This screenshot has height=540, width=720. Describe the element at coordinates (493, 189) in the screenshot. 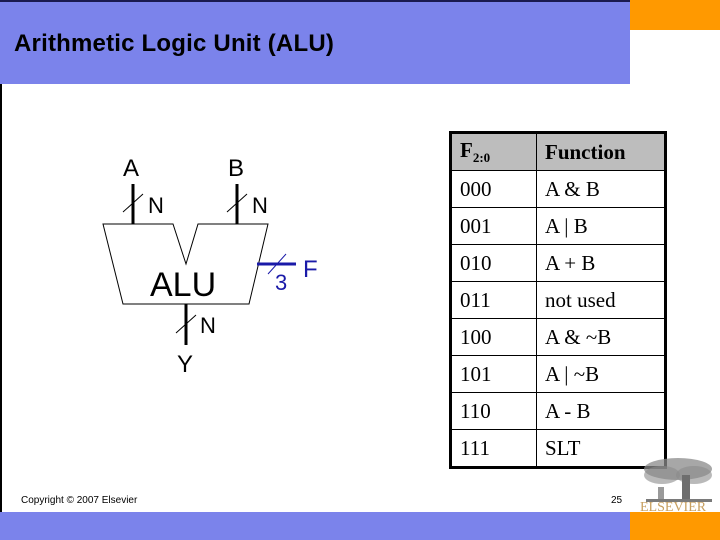

I see `function-code-cell: 000` at that location.